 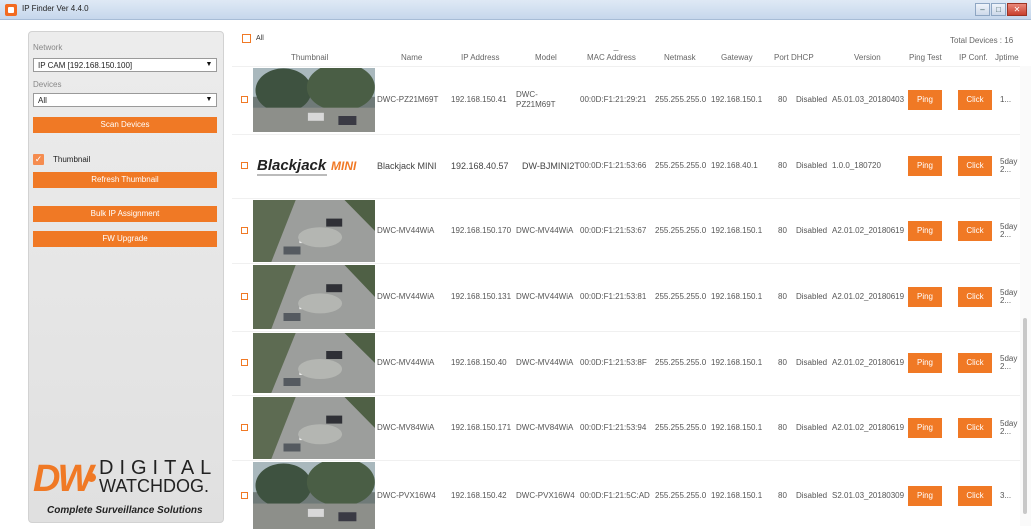 I want to click on cell-ip-address: 192.168.150.170, so click(x=481, y=230).